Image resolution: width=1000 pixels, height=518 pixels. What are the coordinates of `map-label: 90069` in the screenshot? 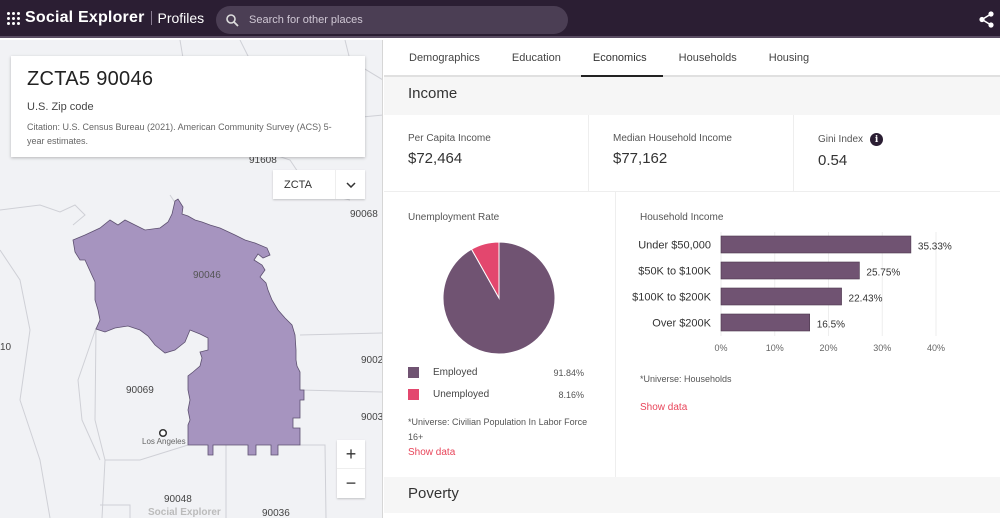 It's located at (140, 390).